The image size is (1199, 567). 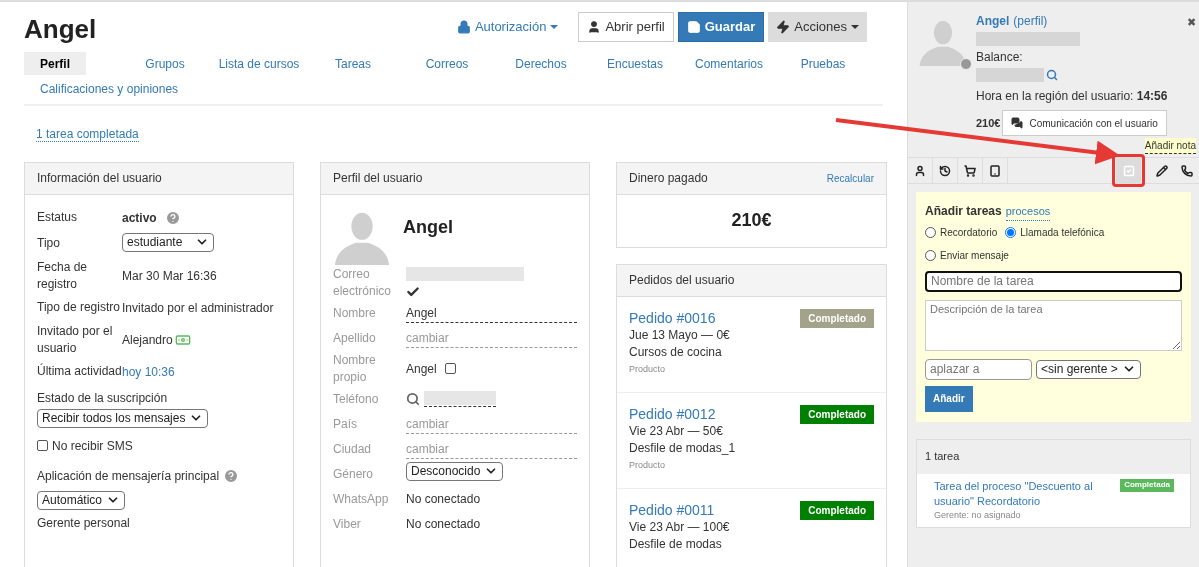 What do you see at coordinates (79, 370) in the screenshot?
I see `field-label: Última actividad` at bounding box center [79, 370].